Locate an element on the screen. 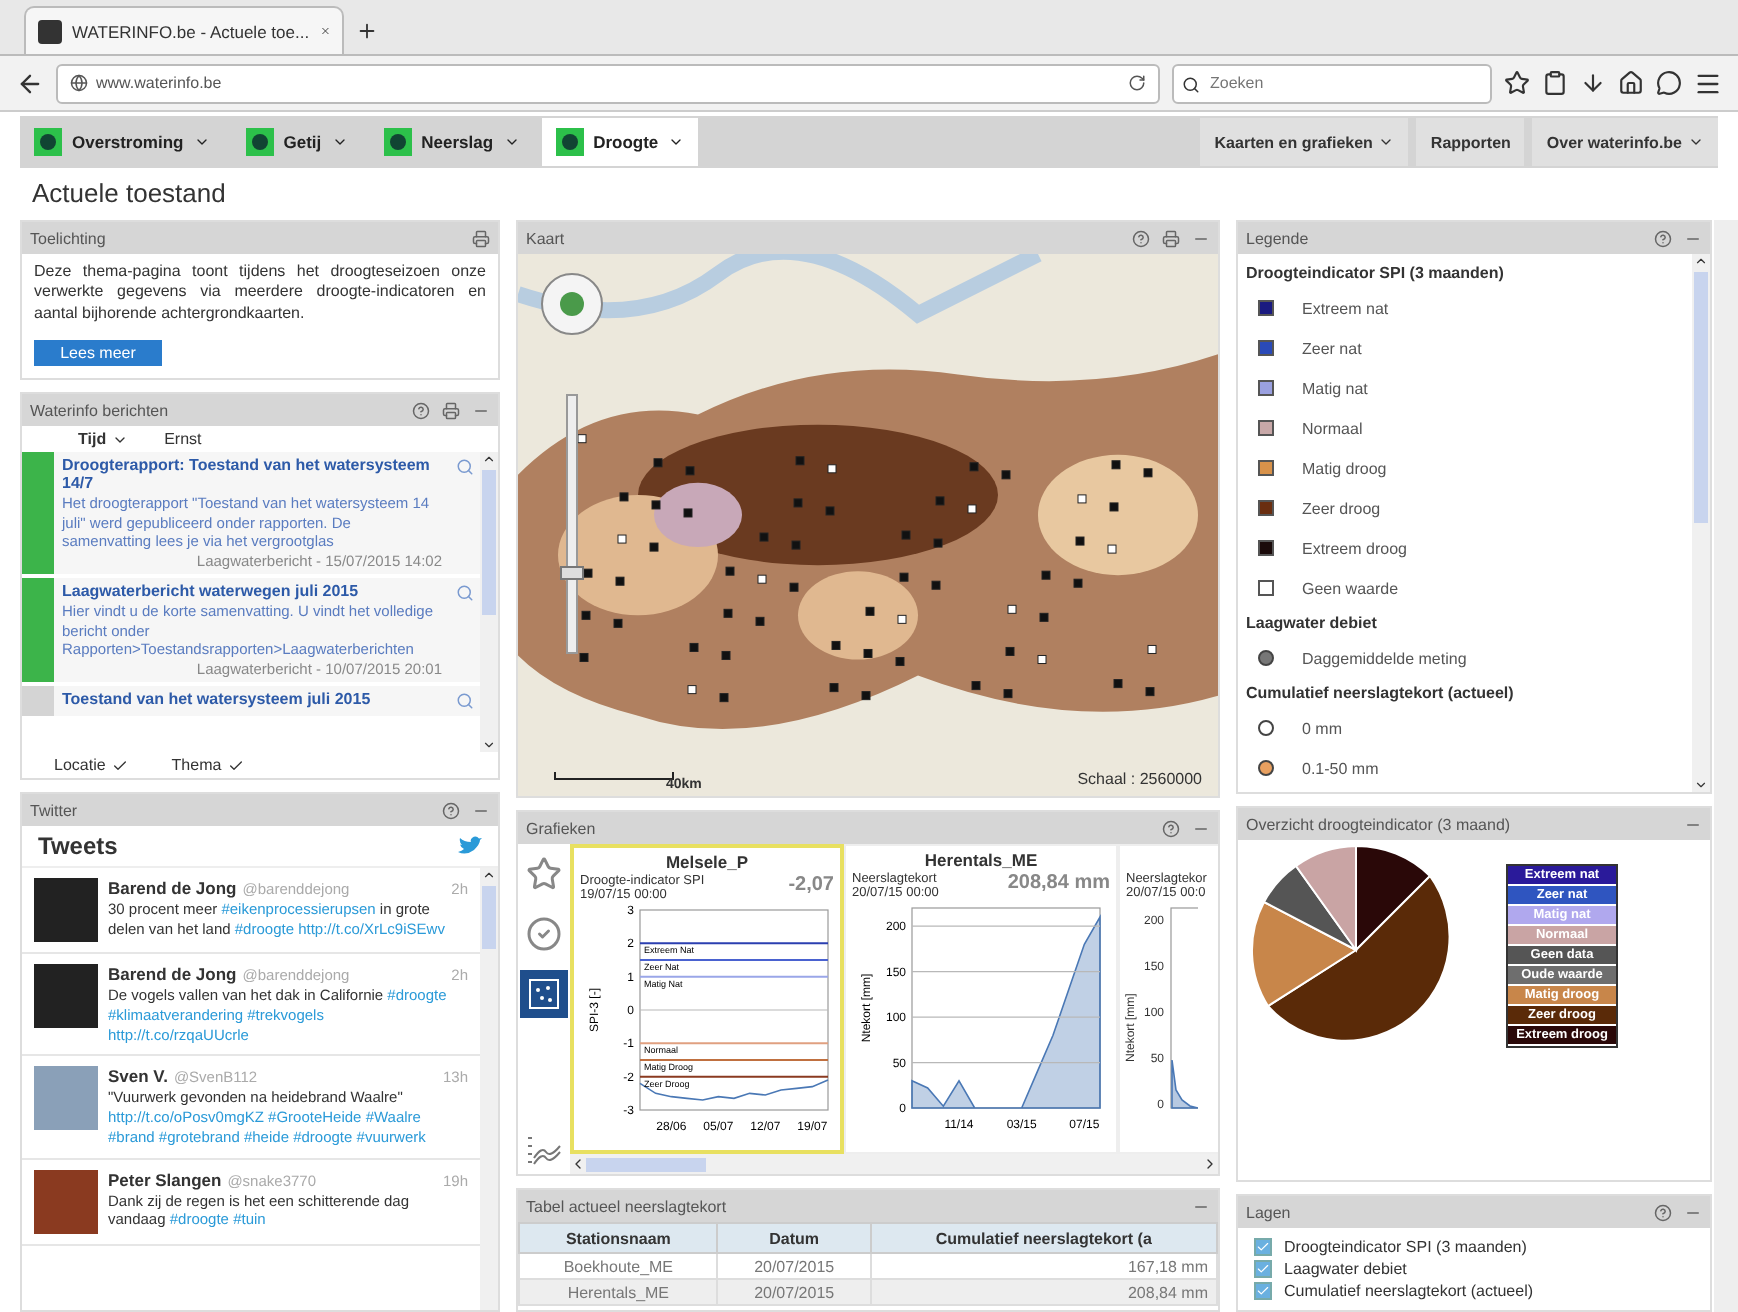 The image size is (1738, 1312). back-icon is located at coordinates (30, 83).